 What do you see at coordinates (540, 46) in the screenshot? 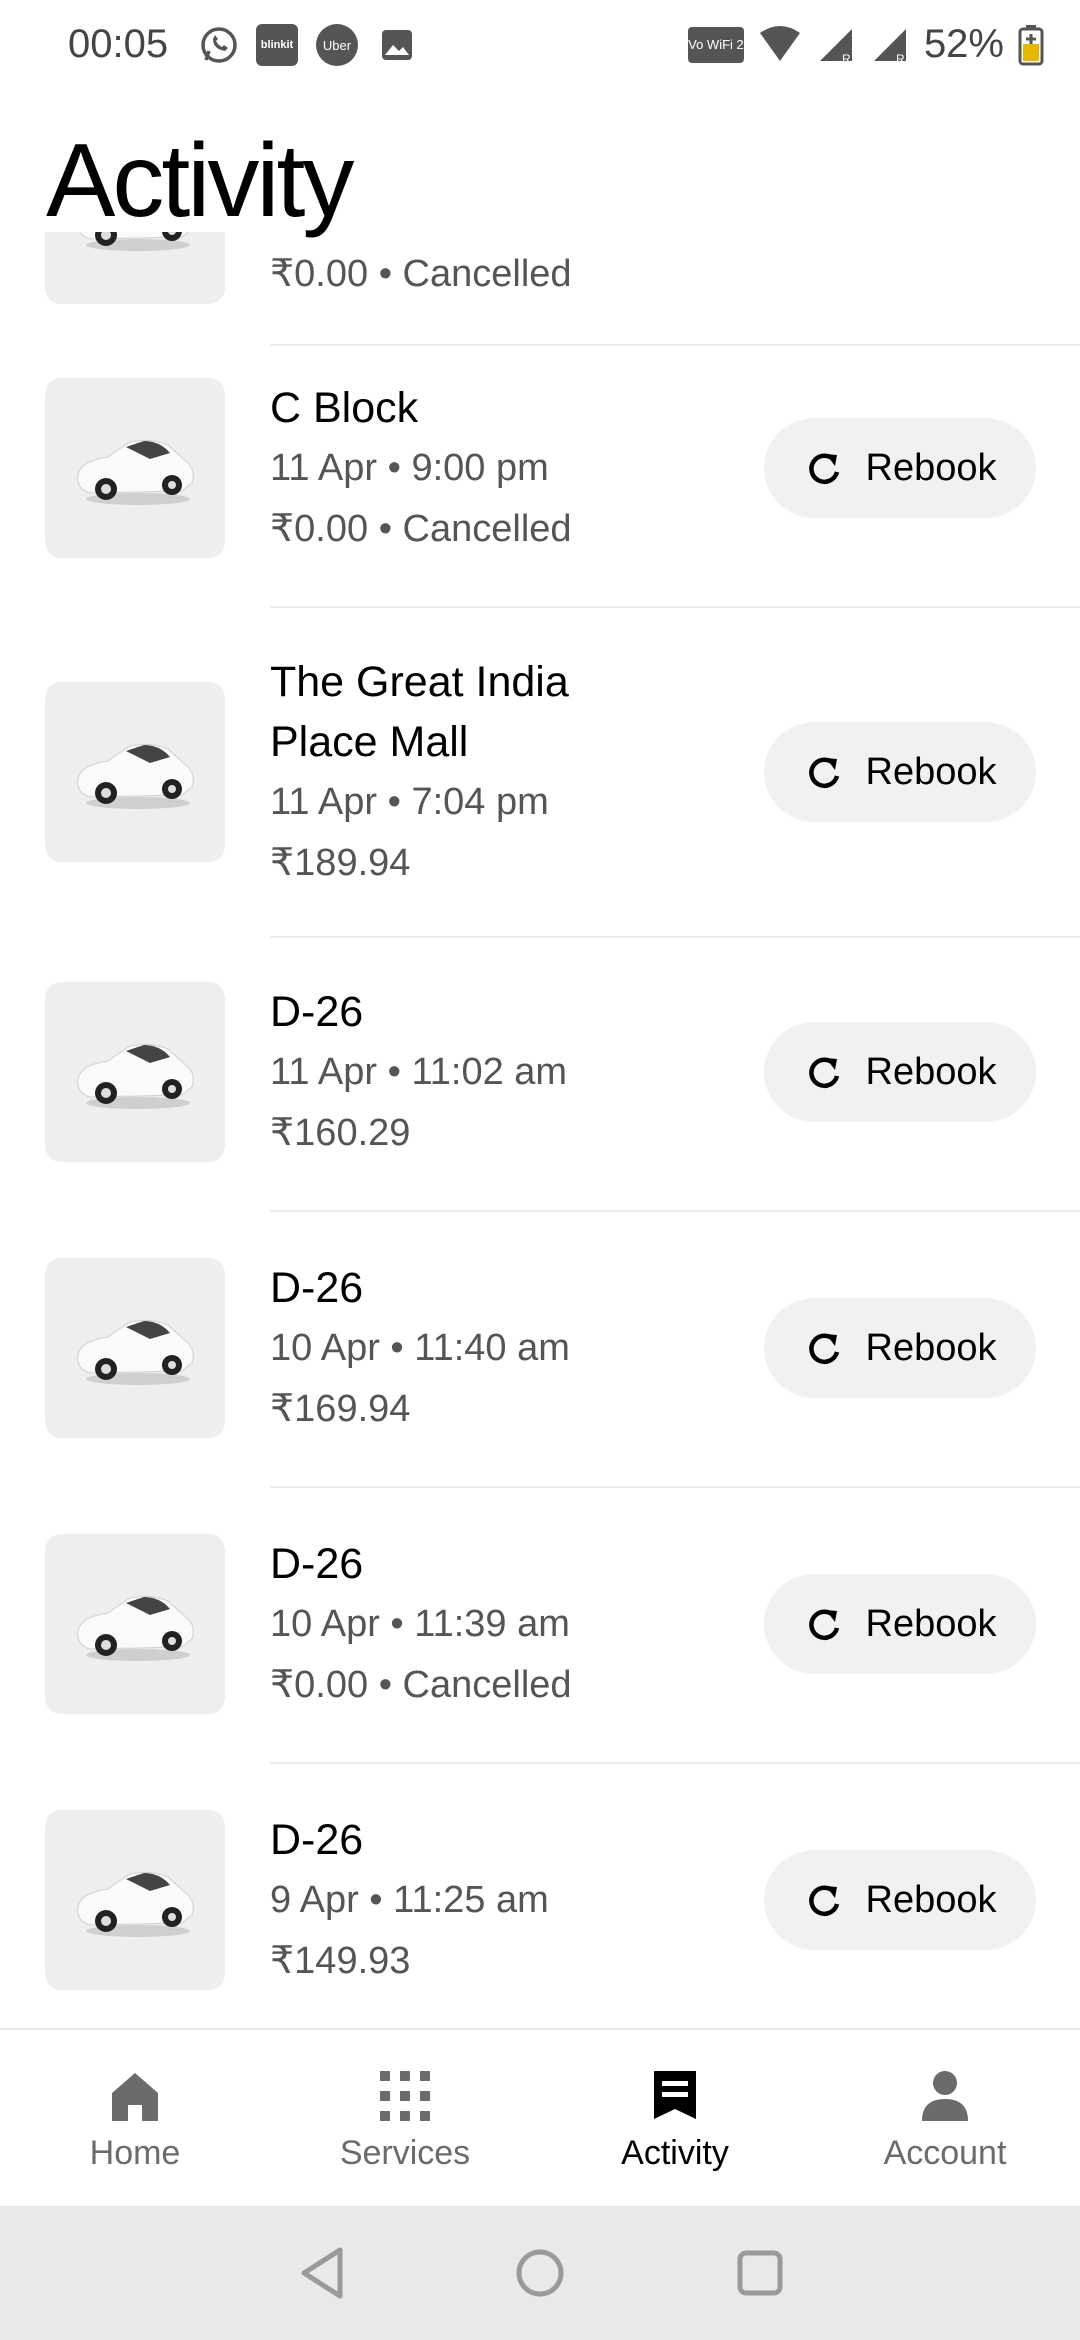
I see `status-bar: 00:05 blinkit Uber Vo WiFi 2 R R 52%` at bounding box center [540, 46].